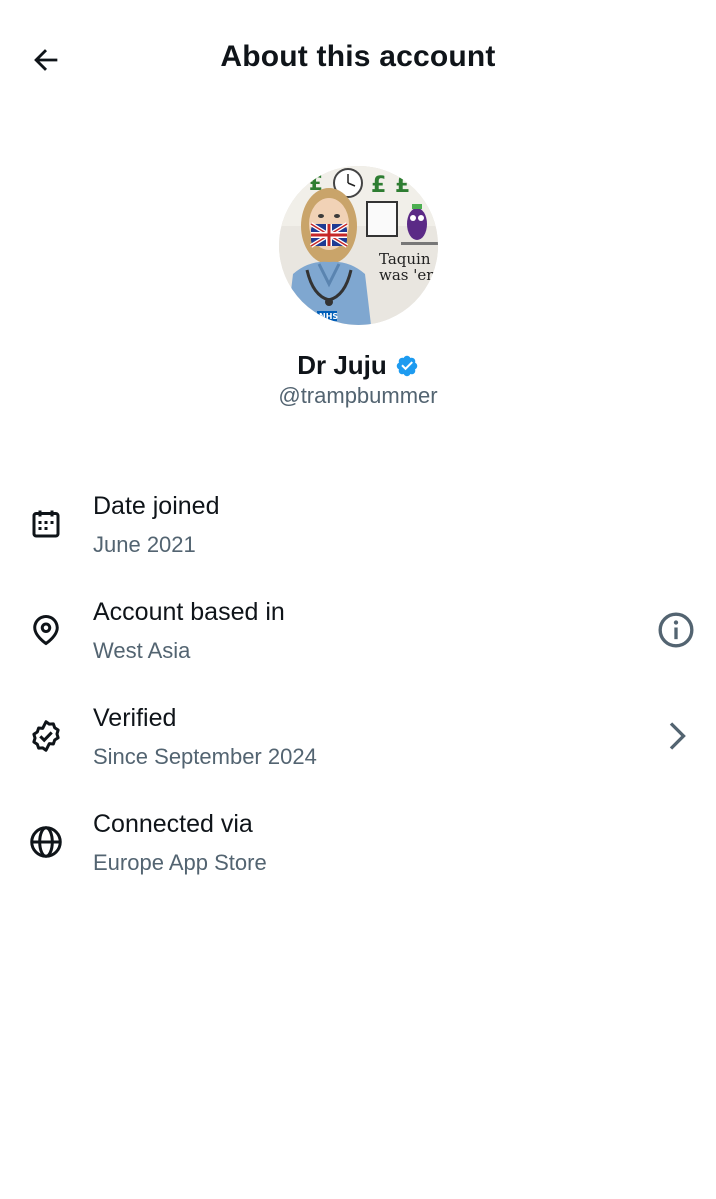 The height and width of the screenshot is (1199, 716). What do you see at coordinates (408, 275) in the screenshot?
I see `svg-text: was 'ere` at bounding box center [408, 275].